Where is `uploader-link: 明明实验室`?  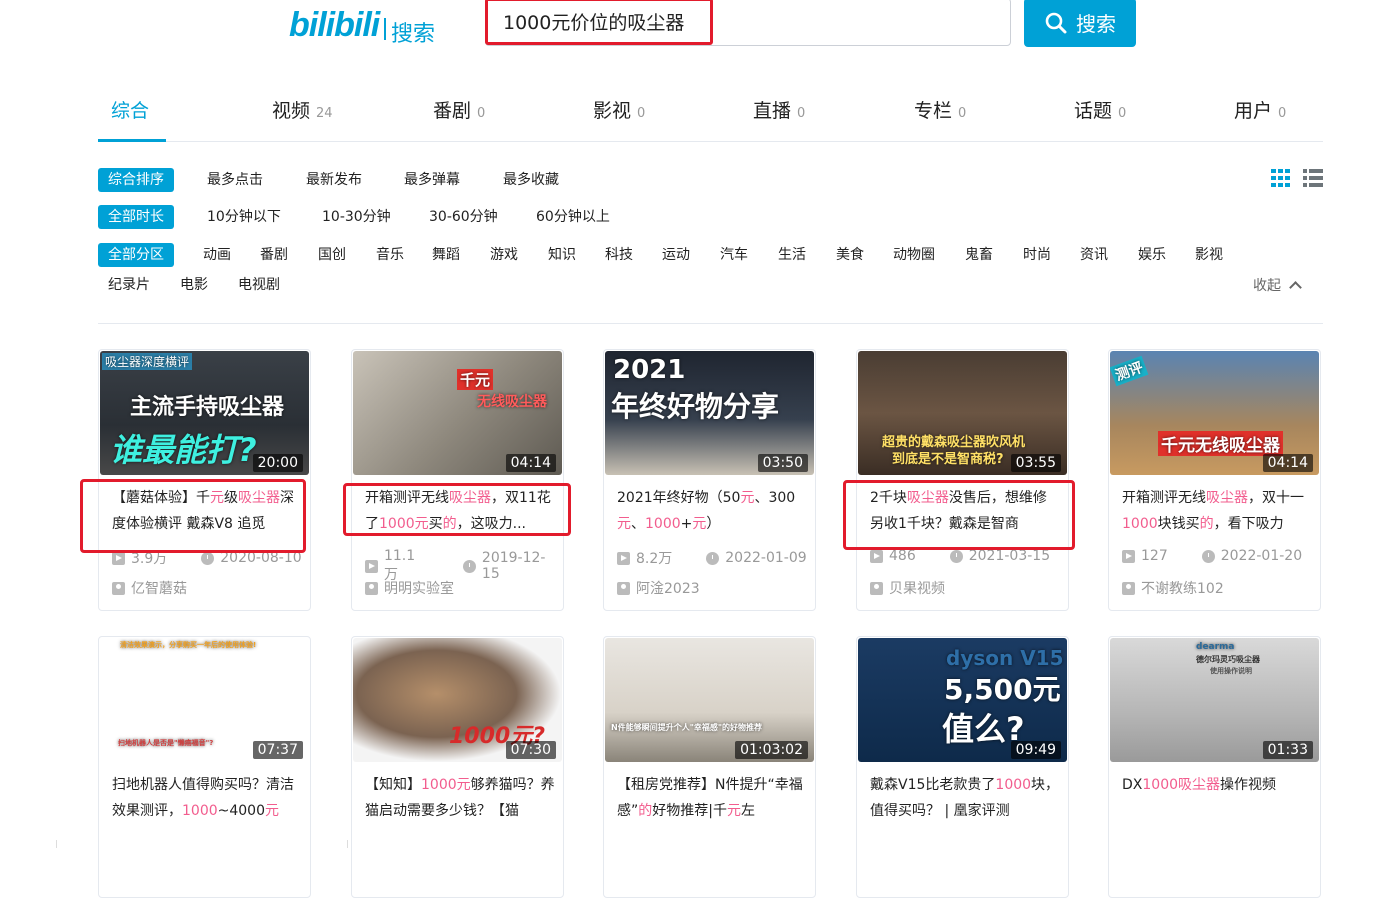 uploader-link: 明明实验室 is located at coordinates (409, 588).